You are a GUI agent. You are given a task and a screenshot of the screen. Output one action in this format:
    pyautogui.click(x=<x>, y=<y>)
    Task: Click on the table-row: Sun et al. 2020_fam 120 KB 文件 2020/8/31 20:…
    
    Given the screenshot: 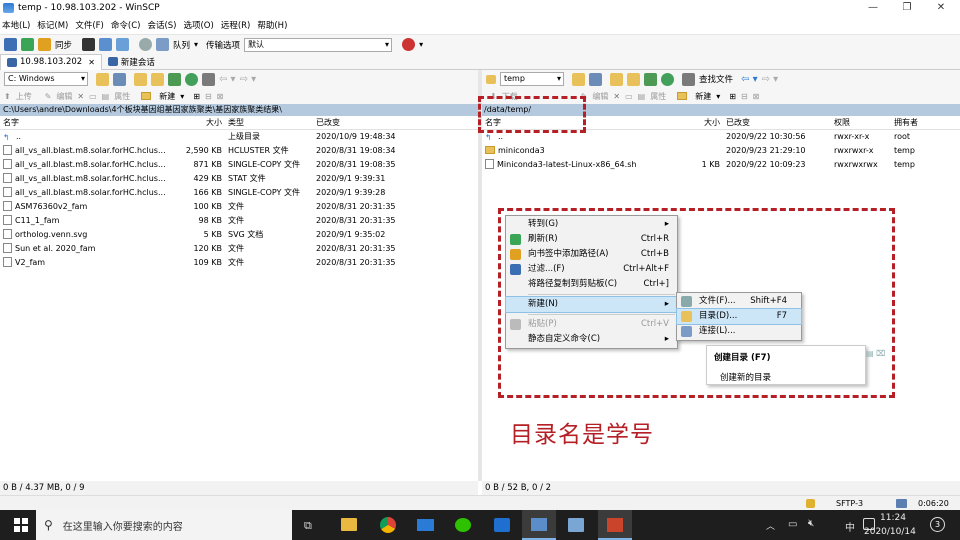 What is the action you would take?
    pyautogui.click(x=239, y=249)
    